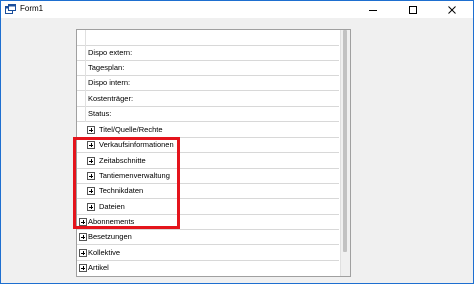 The width and height of the screenshot is (474, 284). I want to click on property-label: Status:, so click(100, 113).